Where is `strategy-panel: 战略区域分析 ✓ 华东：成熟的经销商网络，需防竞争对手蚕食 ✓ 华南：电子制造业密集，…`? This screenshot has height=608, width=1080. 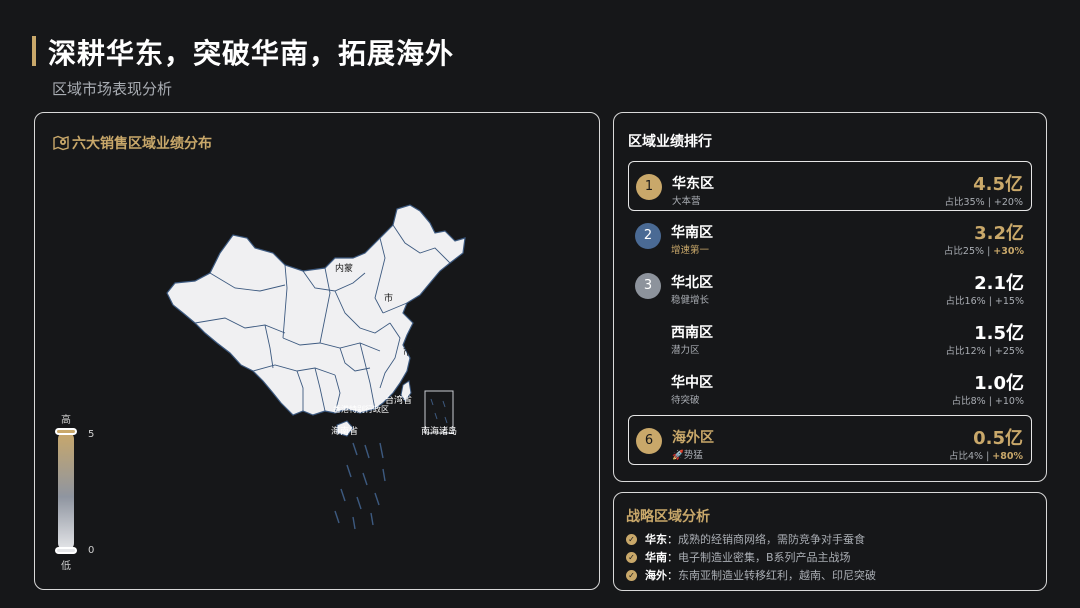 strategy-panel: 战略区域分析 ✓ 华东：成熟的经销商网络，需防竞争对手蚕食 ✓ 华南：电子制造业密集，… is located at coordinates (830, 541).